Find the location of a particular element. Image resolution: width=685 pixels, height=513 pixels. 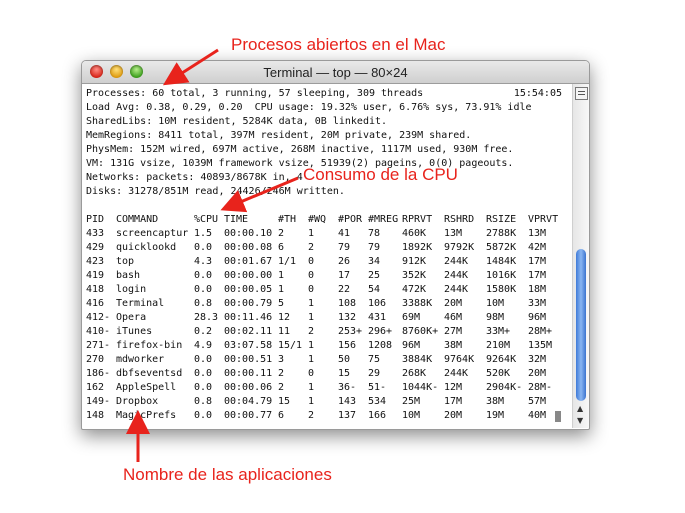

cell-threads: 12 is located at coordinates (284, 317).